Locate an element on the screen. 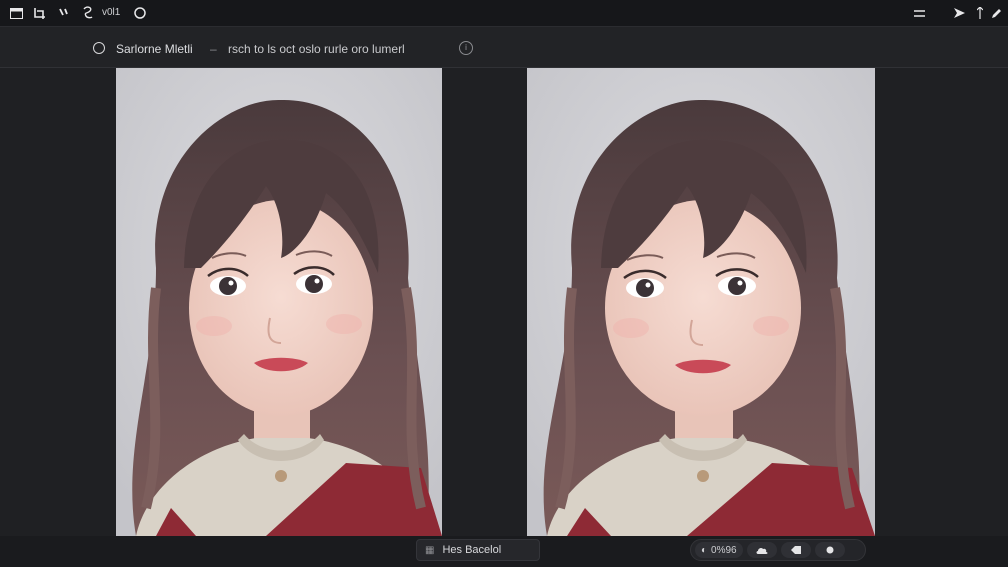 The image size is (1008, 567). send-icon is located at coordinates (959, 13).